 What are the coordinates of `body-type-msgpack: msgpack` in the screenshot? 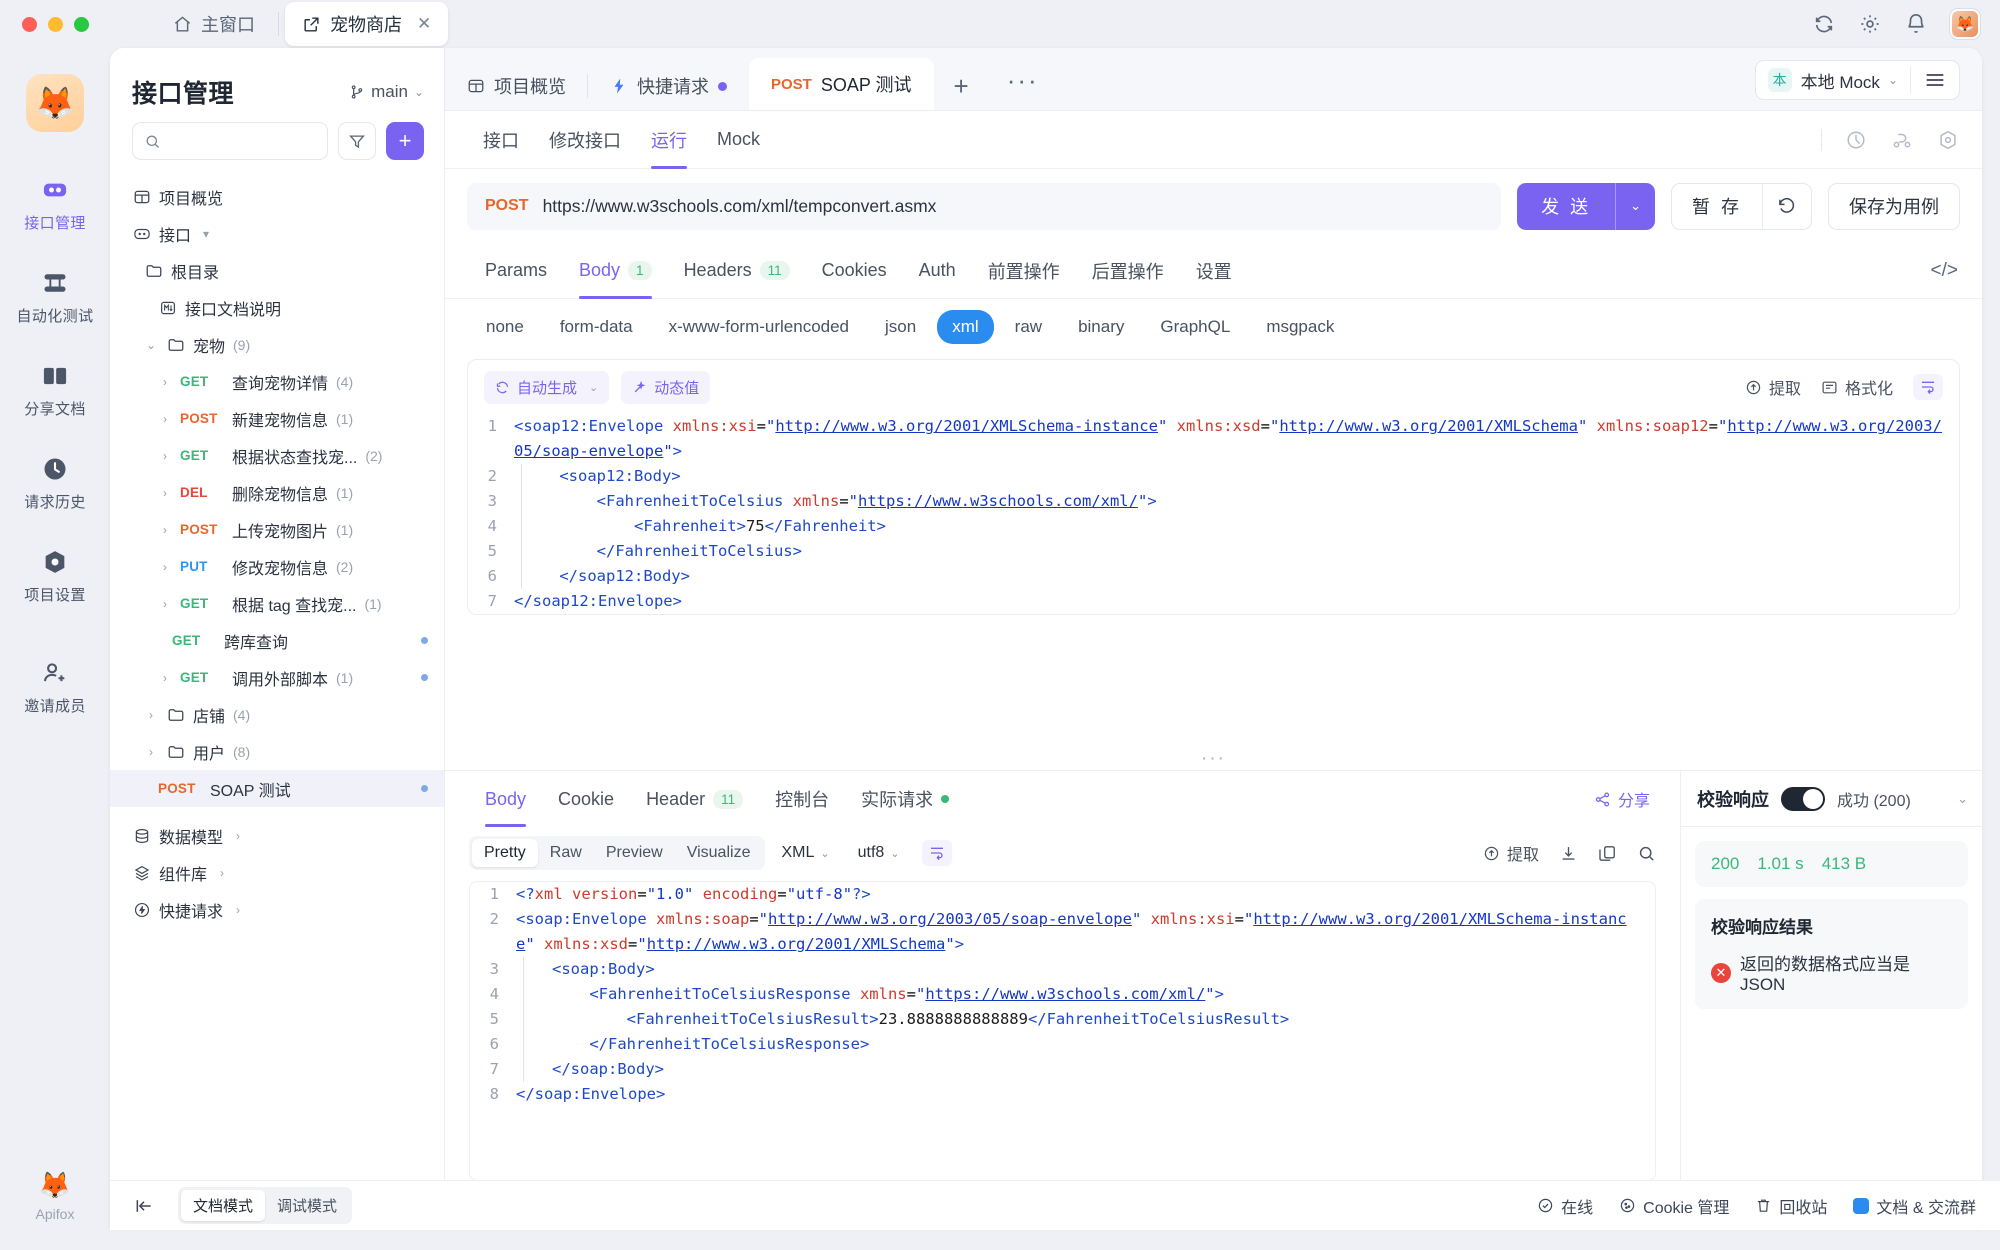 It's located at (1300, 327).